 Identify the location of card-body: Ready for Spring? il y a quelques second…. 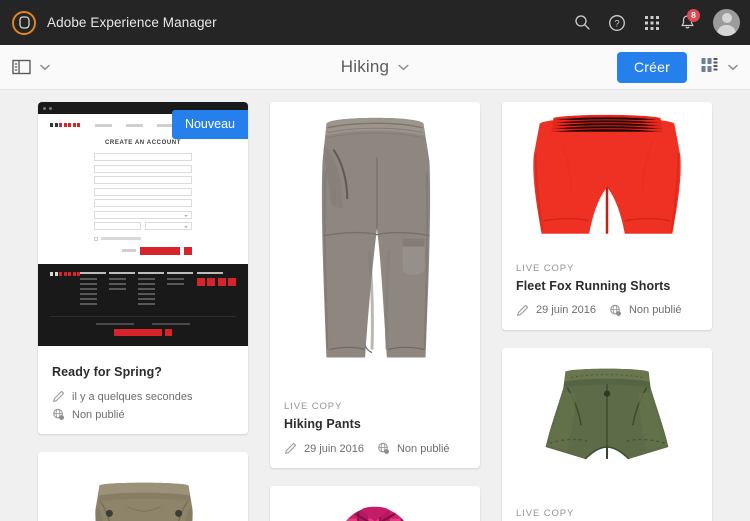
(143, 393).